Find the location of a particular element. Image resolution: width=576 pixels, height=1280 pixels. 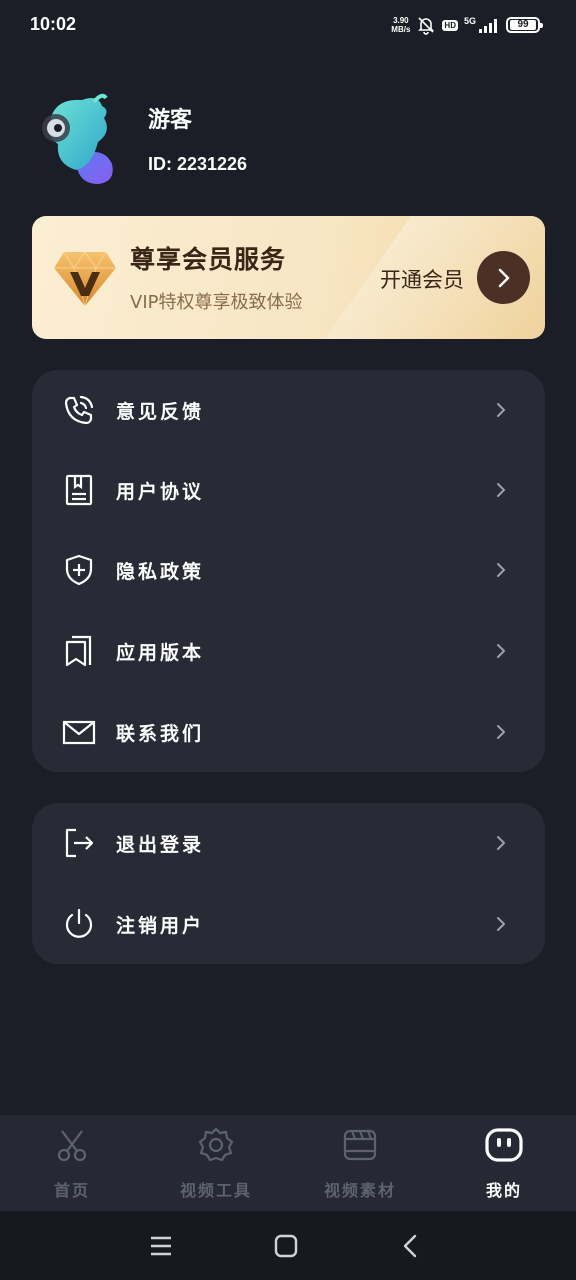

menu-label: 应用版本 is located at coordinates (160, 652).